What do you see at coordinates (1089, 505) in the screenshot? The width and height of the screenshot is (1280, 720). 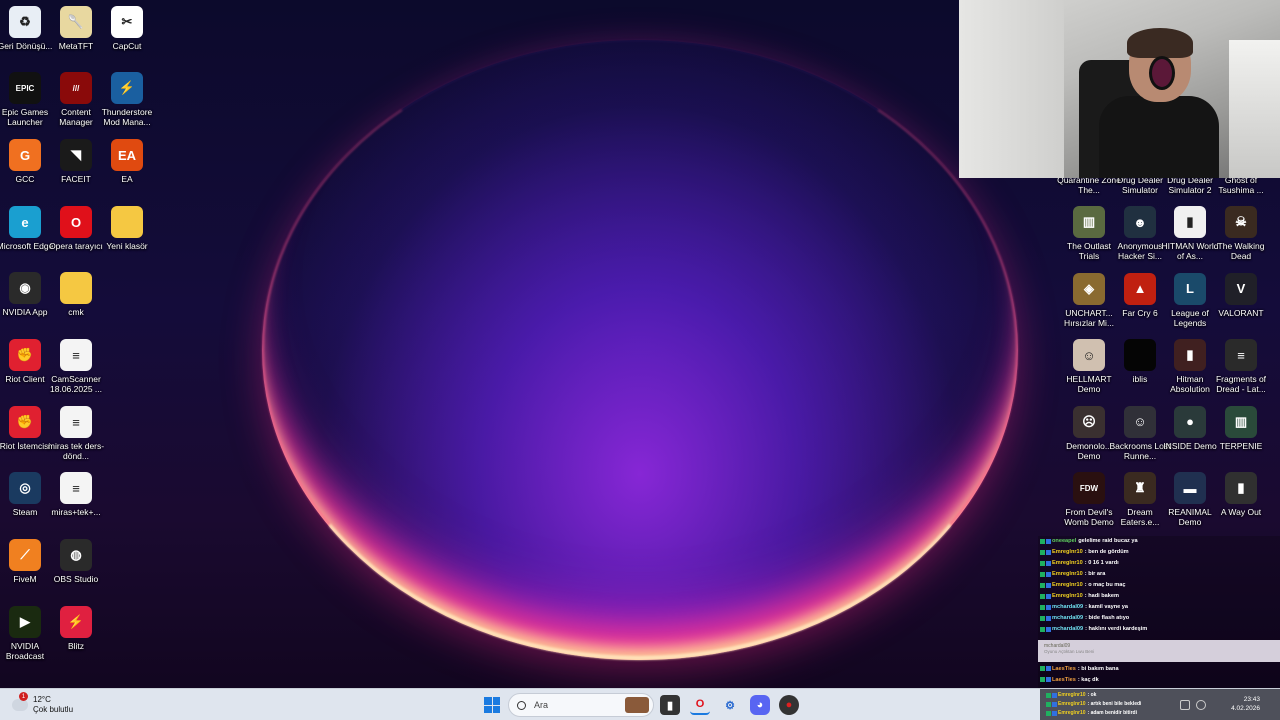 I see `desktop-icon-from-devil-s-womb-demo: FDW From Devil's Womb Demo` at bounding box center [1089, 505].